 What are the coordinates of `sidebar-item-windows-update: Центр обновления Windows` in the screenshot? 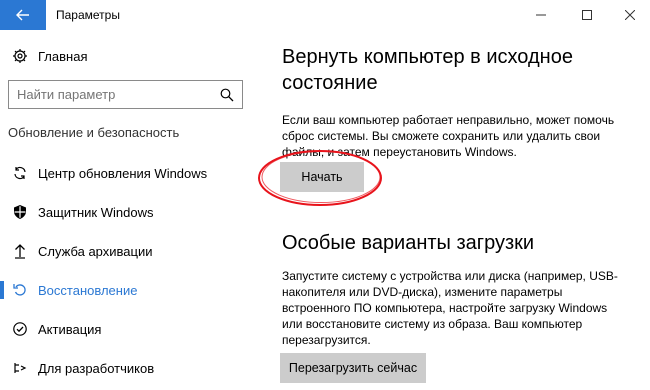 It's located at (127, 173).